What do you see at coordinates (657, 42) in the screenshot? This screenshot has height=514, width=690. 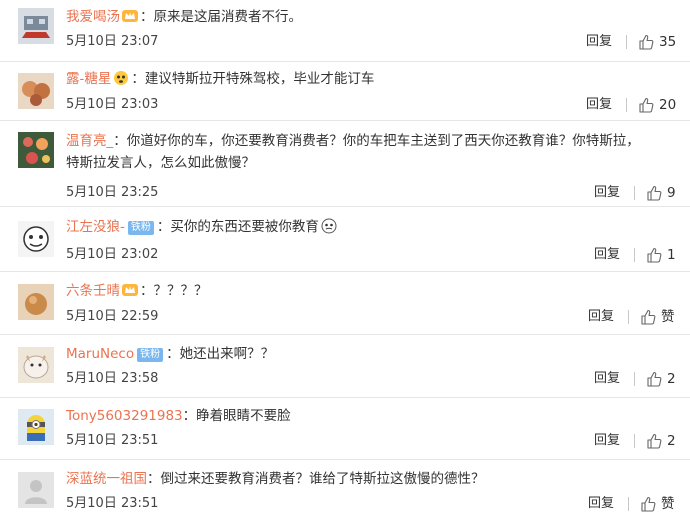 I see `like-button: 35` at bounding box center [657, 42].